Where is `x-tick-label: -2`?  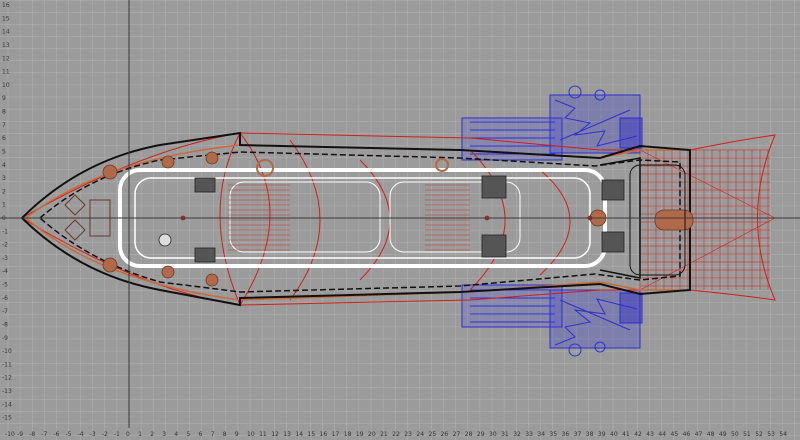 x-tick-label: -2 is located at coordinates (105, 434).